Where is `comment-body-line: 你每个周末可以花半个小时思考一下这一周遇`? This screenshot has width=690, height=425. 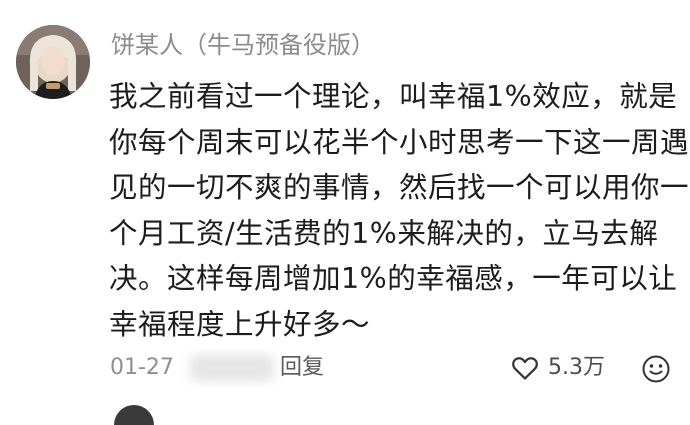 comment-body-line: 你每个周末可以花半个小时思考一下这一周遇 is located at coordinates (399, 142).